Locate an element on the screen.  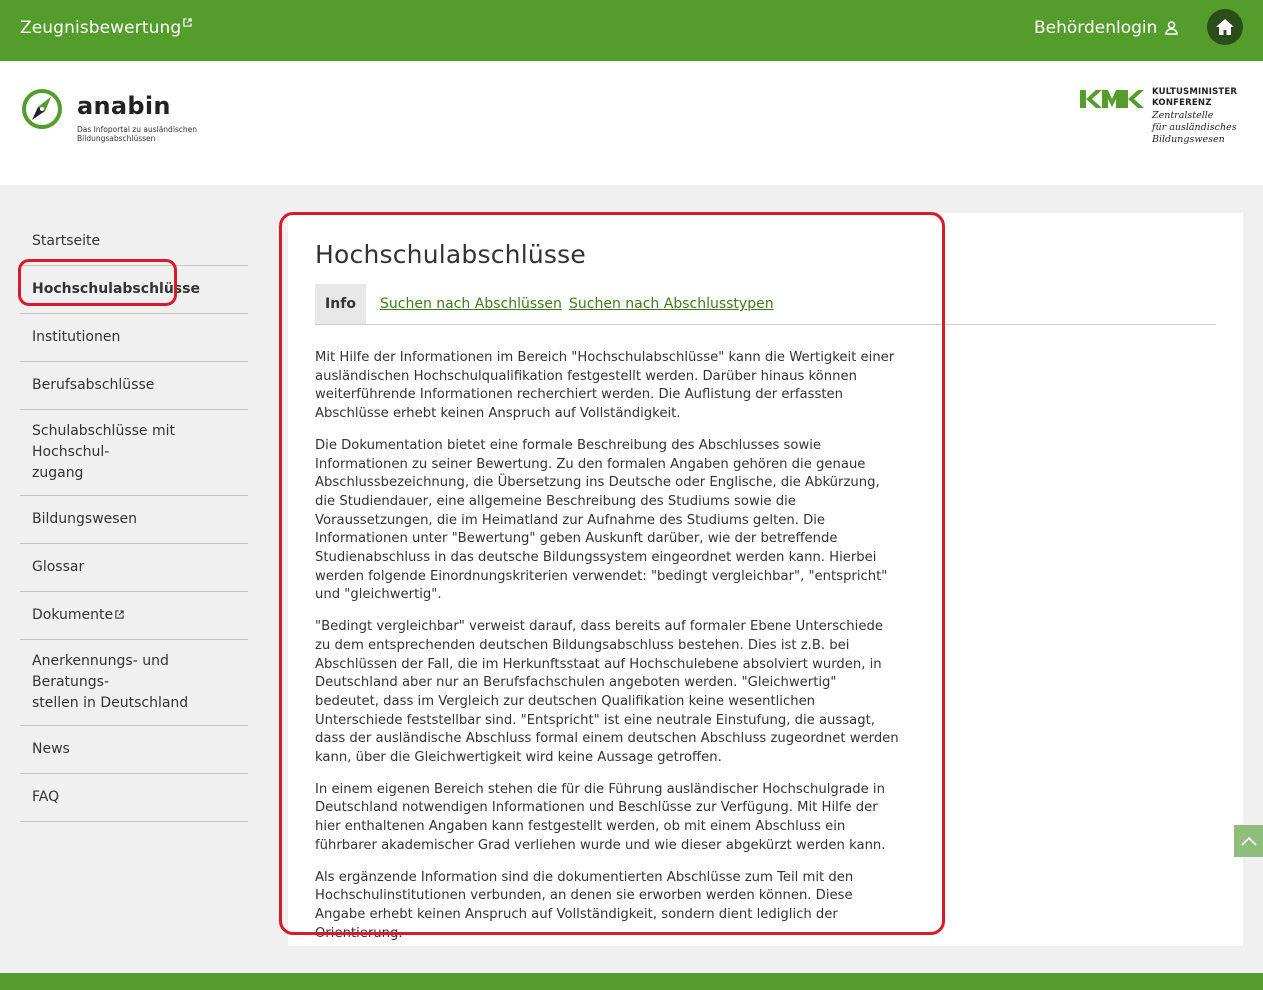
sidebar-item-bildungswesen: Bildungswesen is located at coordinates (134, 520).